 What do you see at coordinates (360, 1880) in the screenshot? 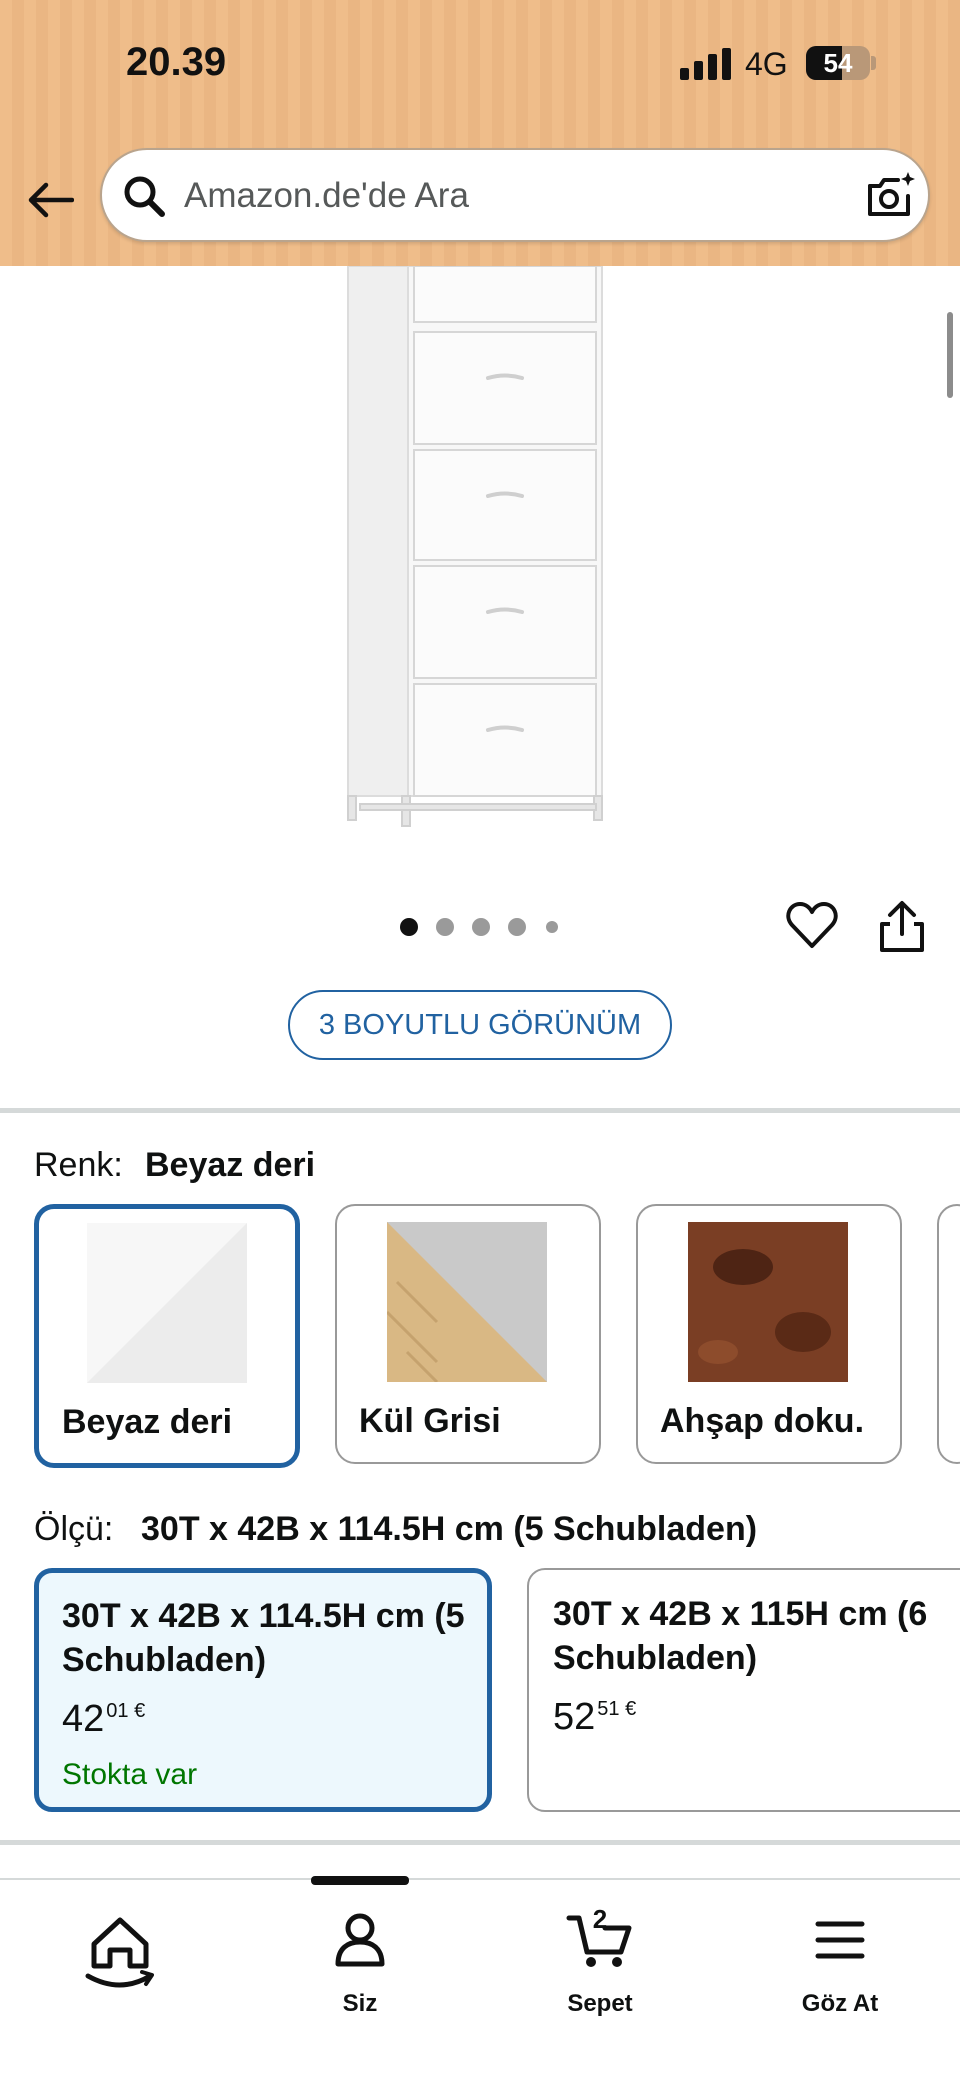
I see `active-tab-indicator` at bounding box center [360, 1880].